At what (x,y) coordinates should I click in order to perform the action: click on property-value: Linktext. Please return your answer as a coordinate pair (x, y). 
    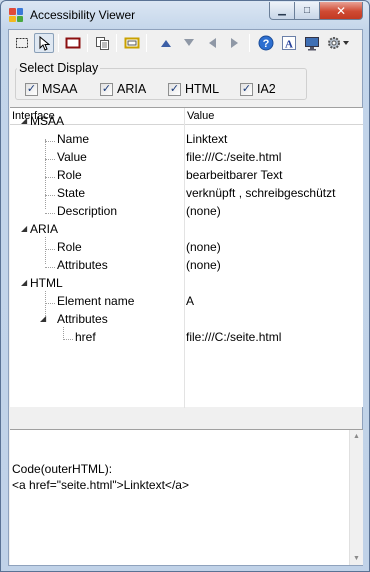
    Looking at the image, I should click on (207, 139).